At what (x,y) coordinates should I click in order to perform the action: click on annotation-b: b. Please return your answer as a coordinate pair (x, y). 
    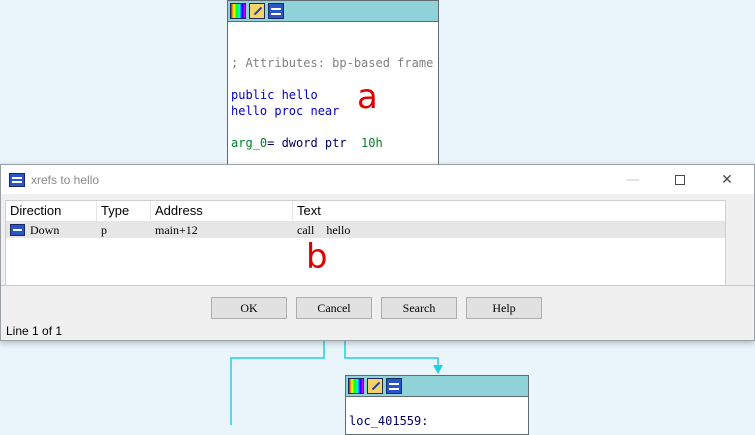
    Looking at the image, I should click on (317, 257).